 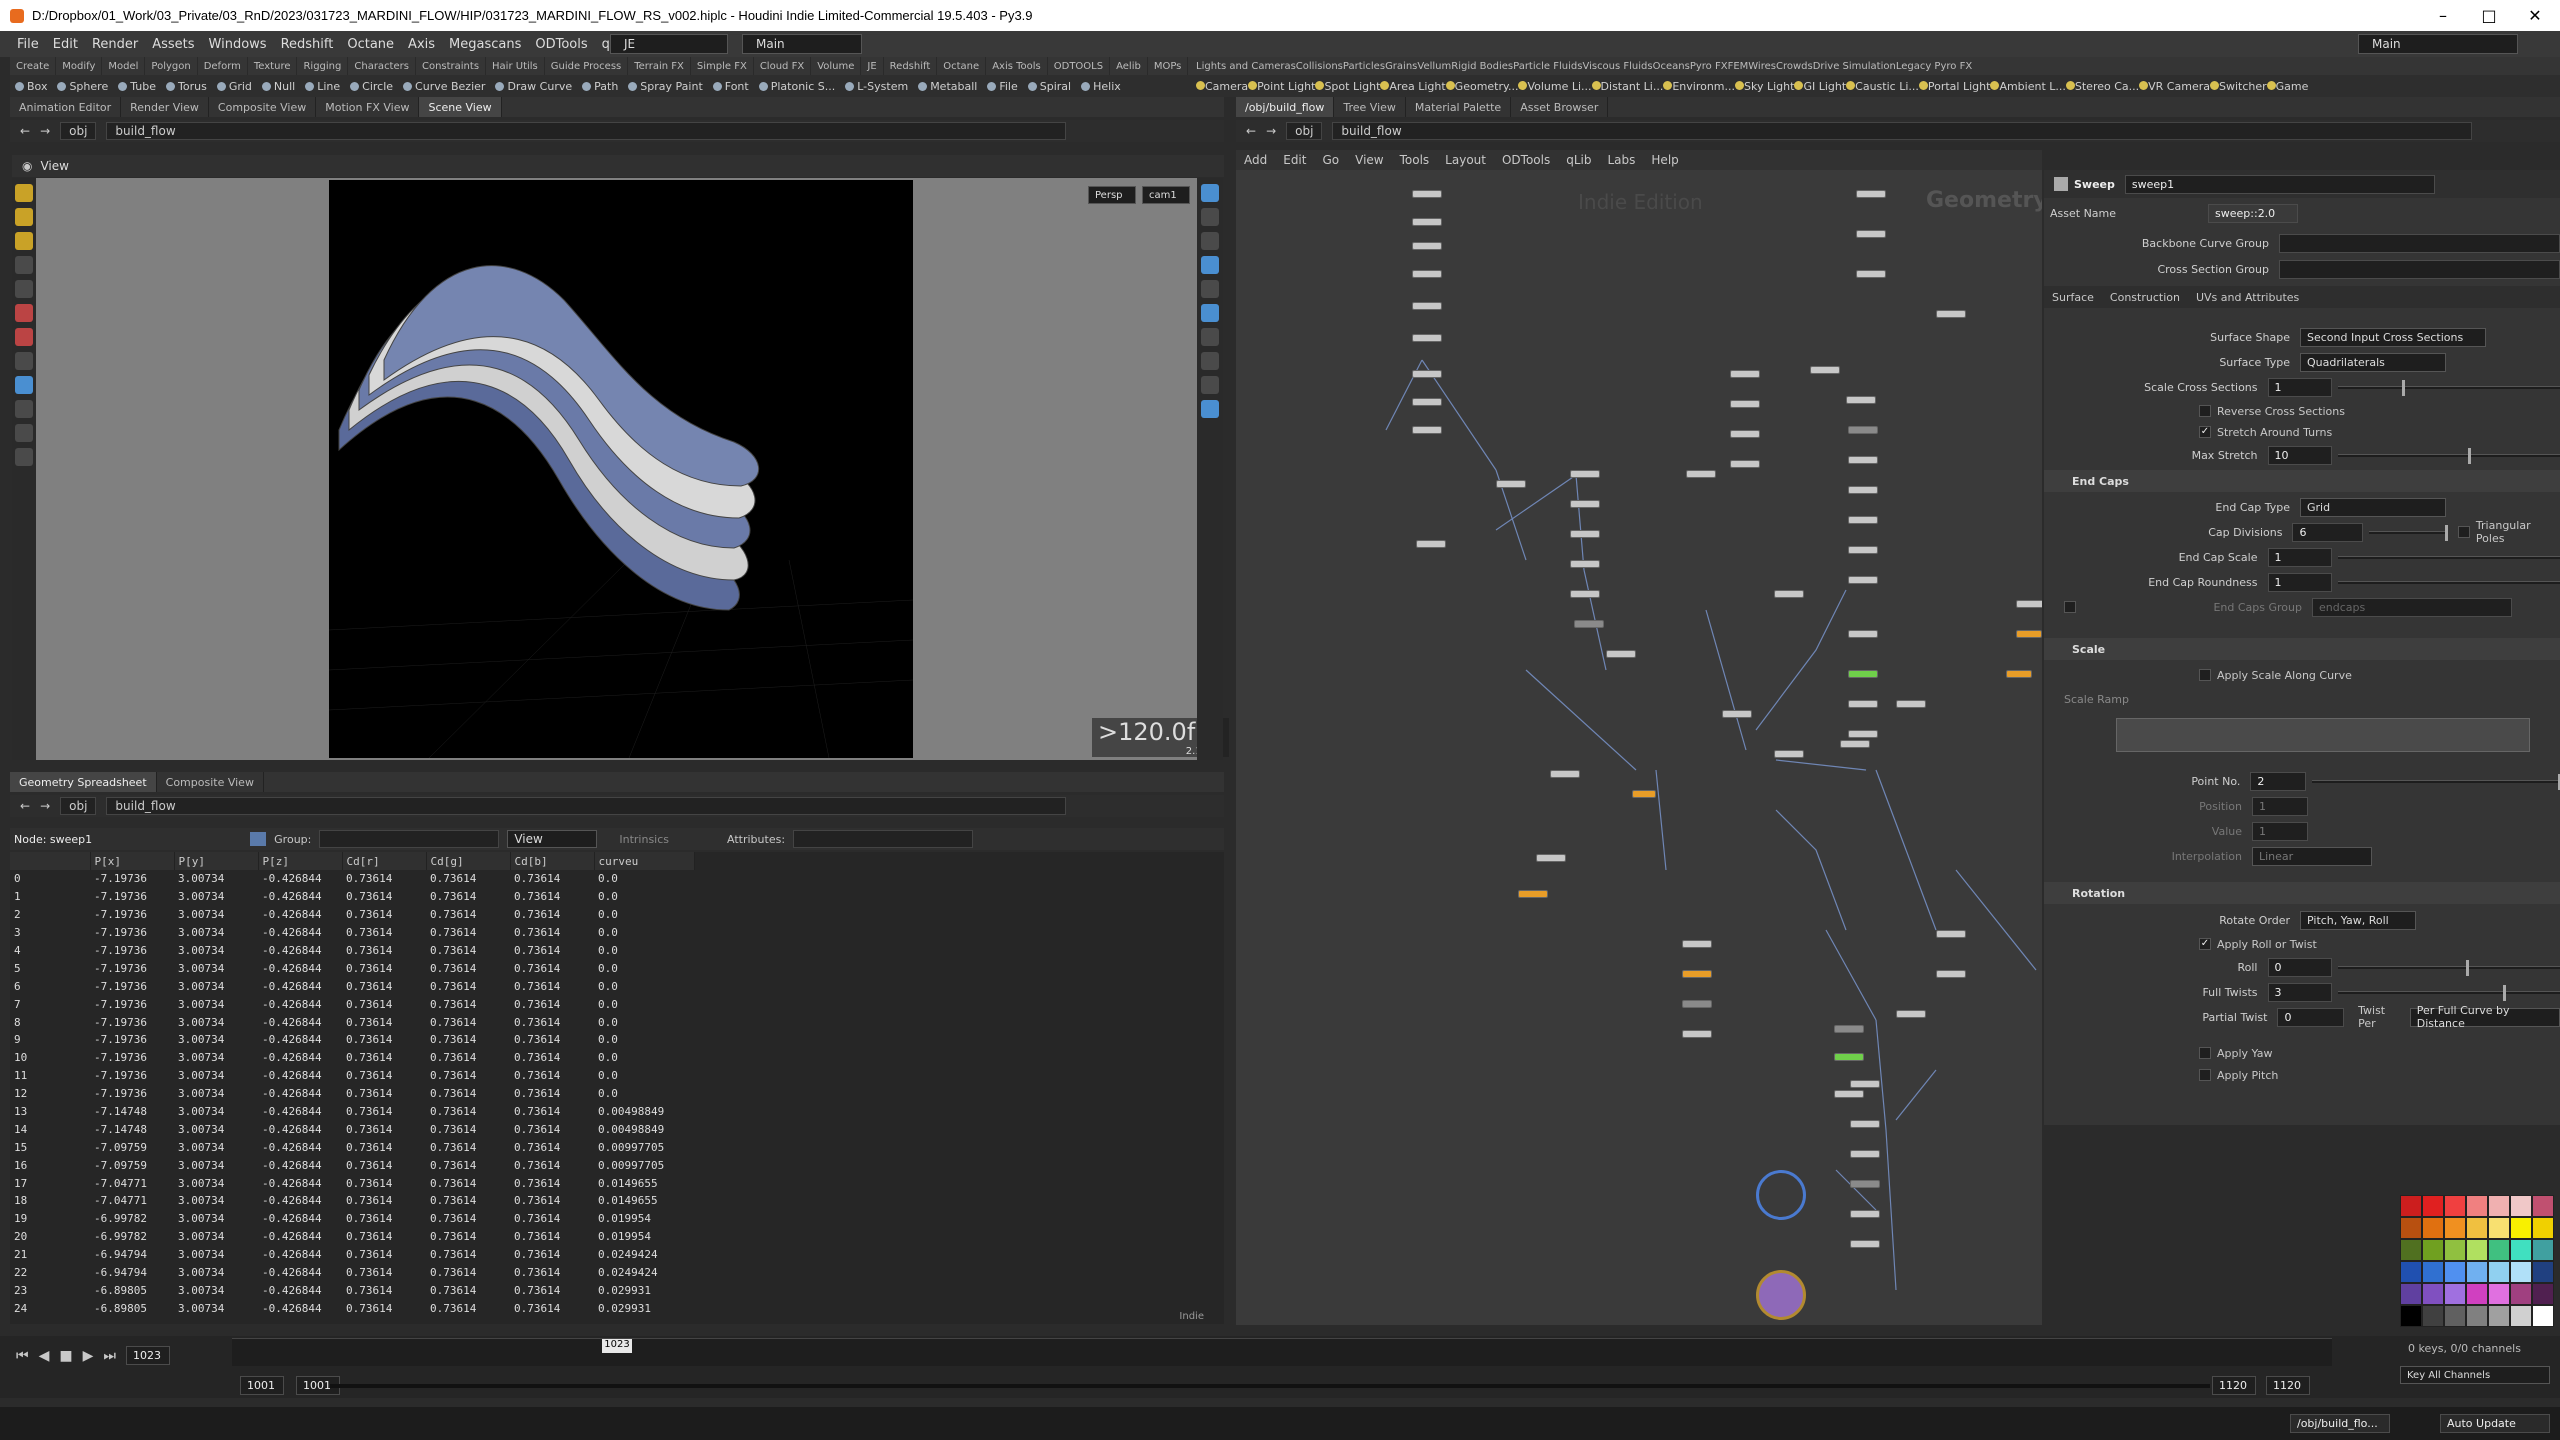 What do you see at coordinates (2288, 1385) in the screenshot?
I see `range-end2-field: 1120` at bounding box center [2288, 1385].